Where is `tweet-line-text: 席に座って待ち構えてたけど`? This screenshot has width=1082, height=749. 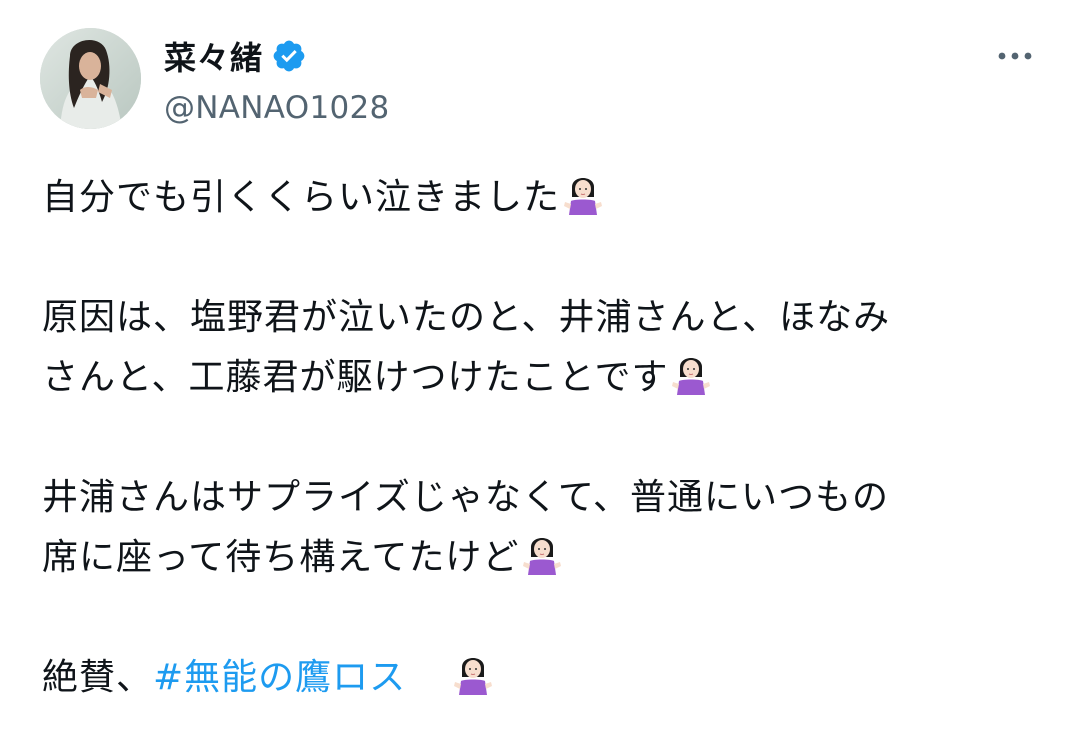 tweet-line-text: 席に座って待ち構えてたけど is located at coordinates (281, 557).